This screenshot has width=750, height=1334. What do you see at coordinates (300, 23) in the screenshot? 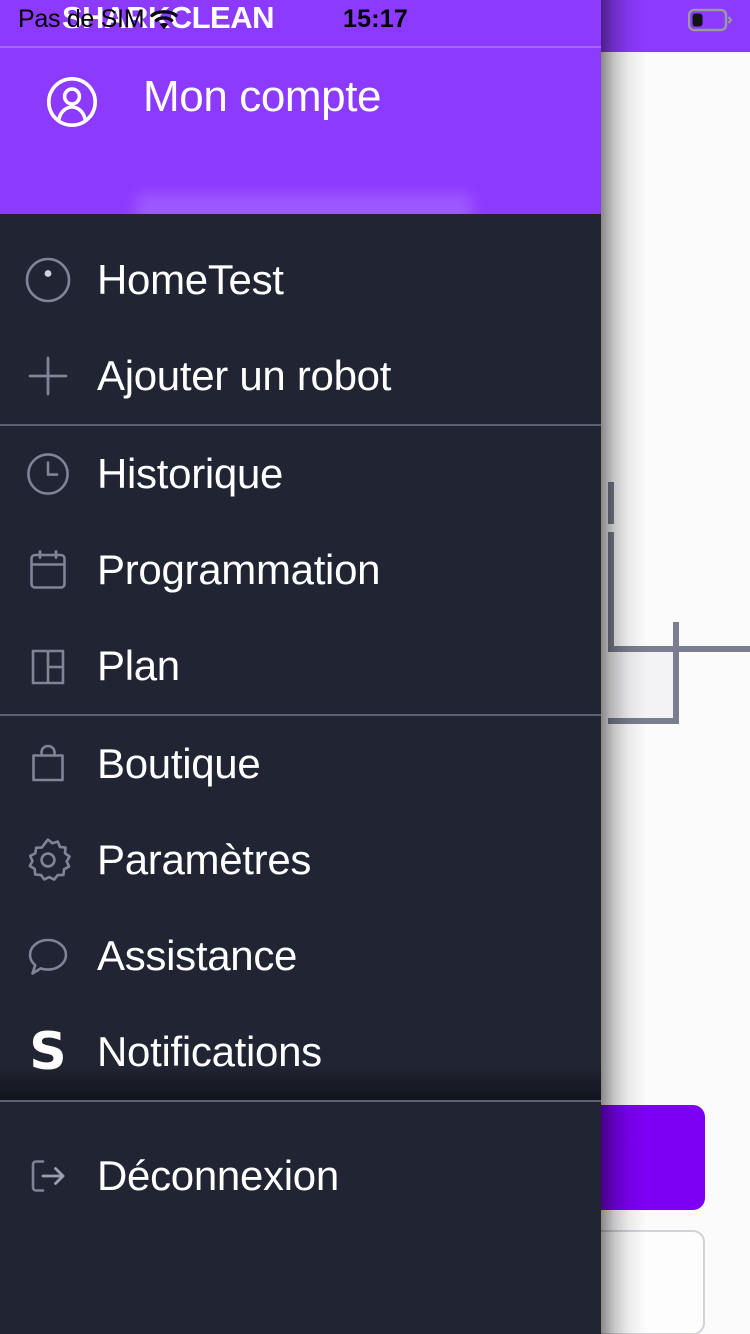
I see `status-bar: SHARKCLEAN Pas de SIM 15:17` at bounding box center [300, 23].